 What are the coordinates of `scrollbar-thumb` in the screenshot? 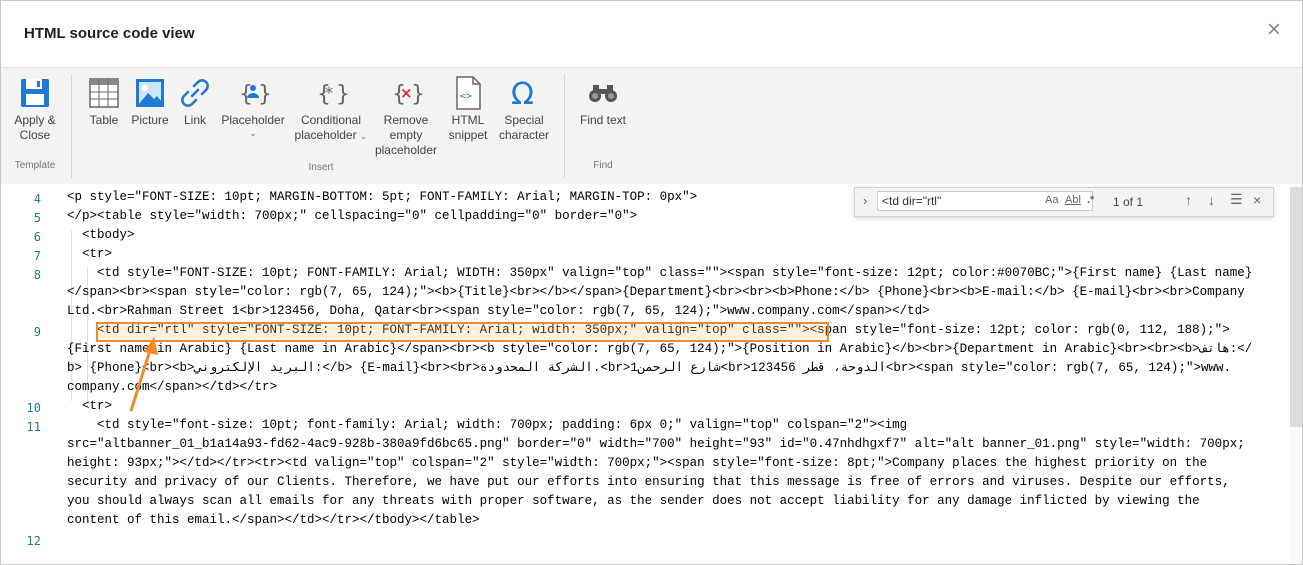 It's located at (1296, 307).